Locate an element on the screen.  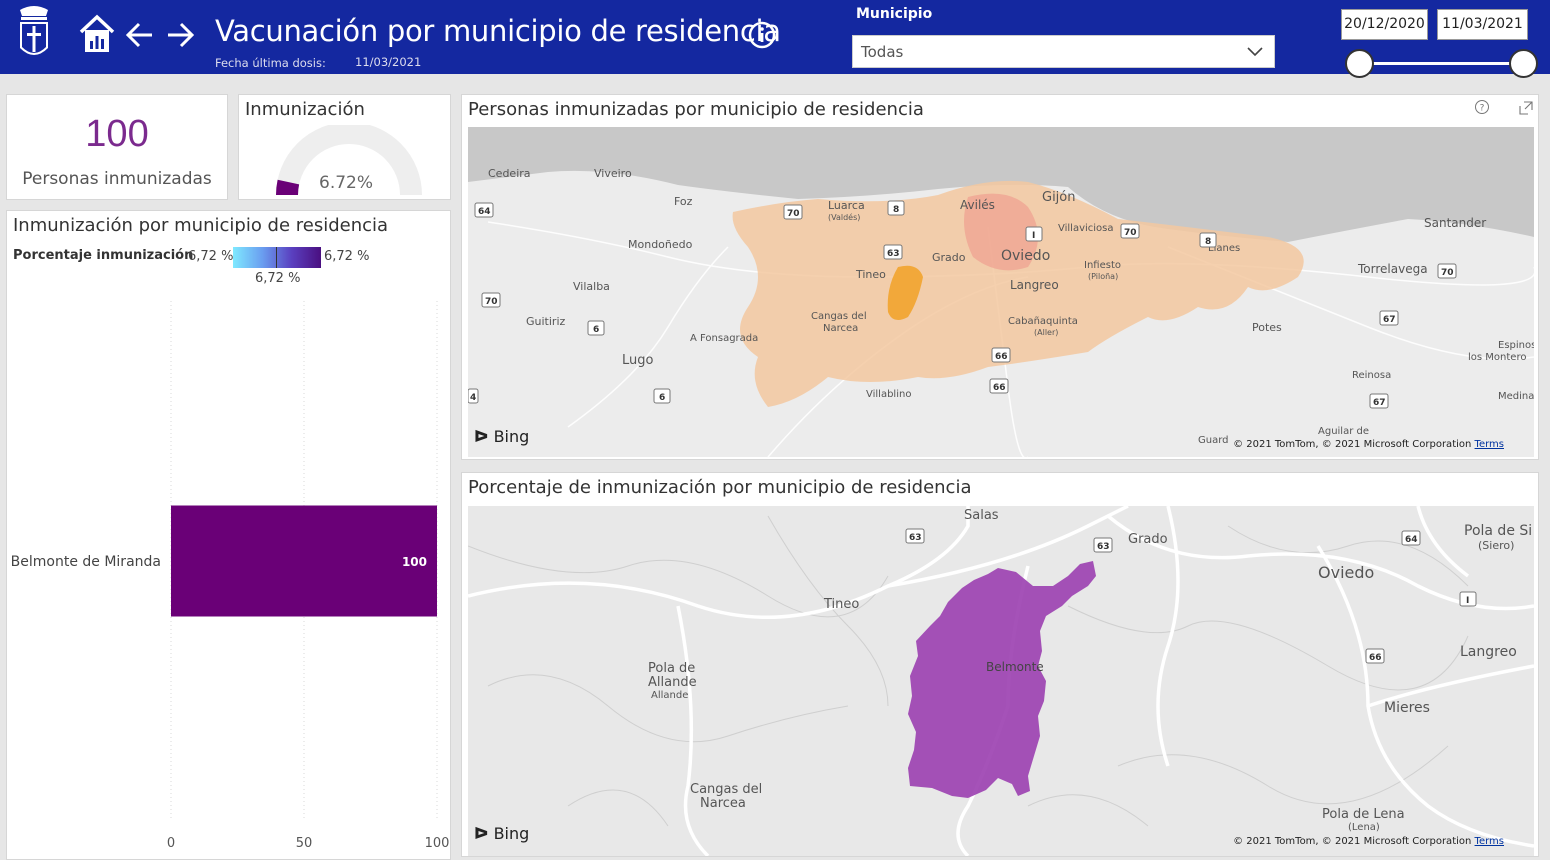
kpi-card: 100 Personas inmunizadas is located at coordinates (117, 147).